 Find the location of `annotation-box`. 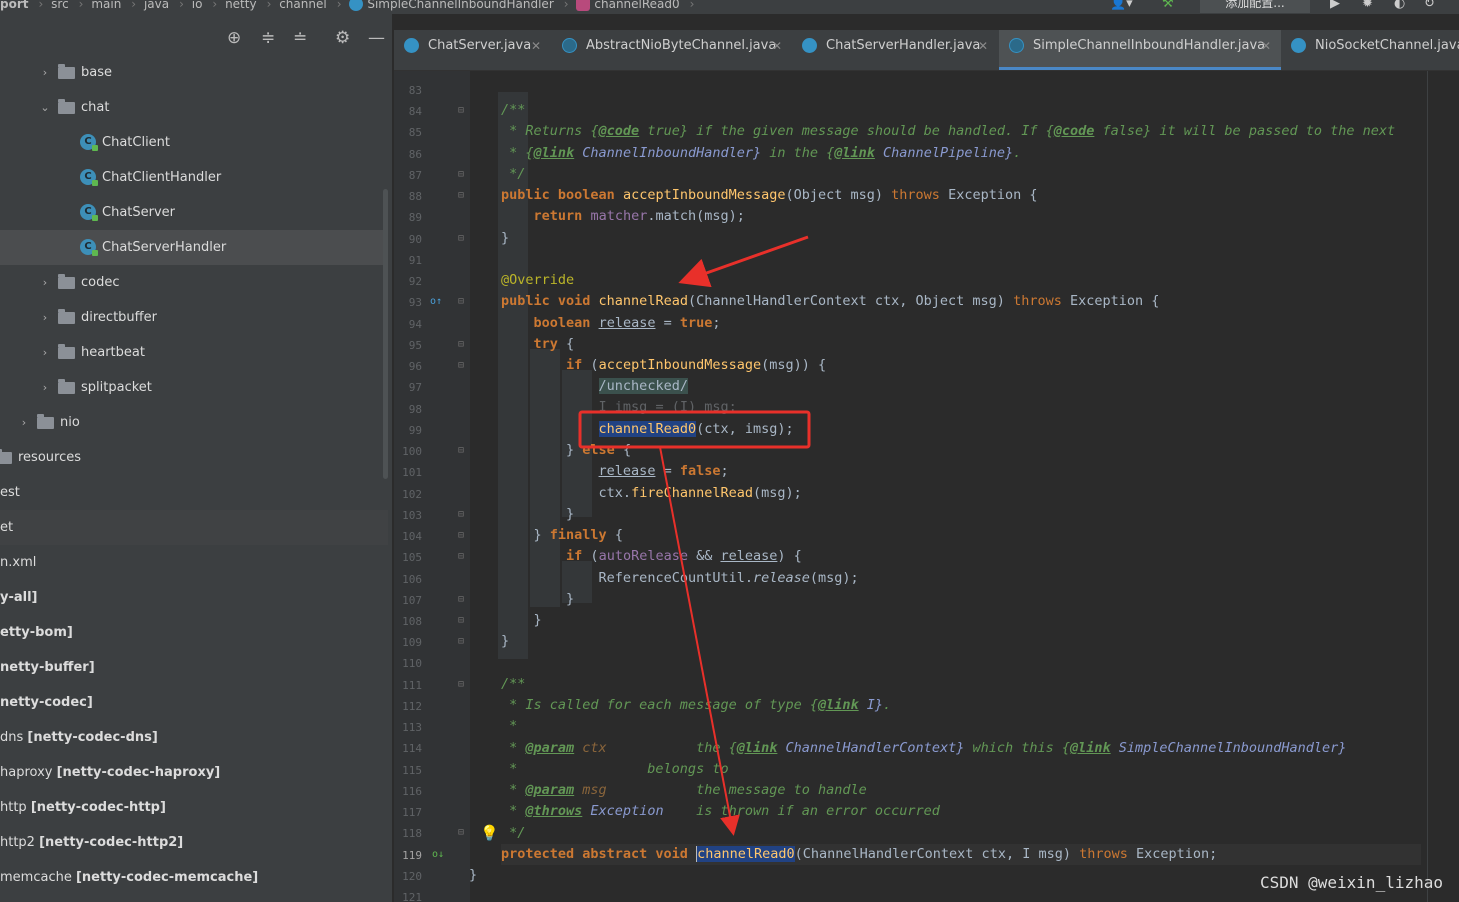

annotation-box is located at coordinates (694, 429).